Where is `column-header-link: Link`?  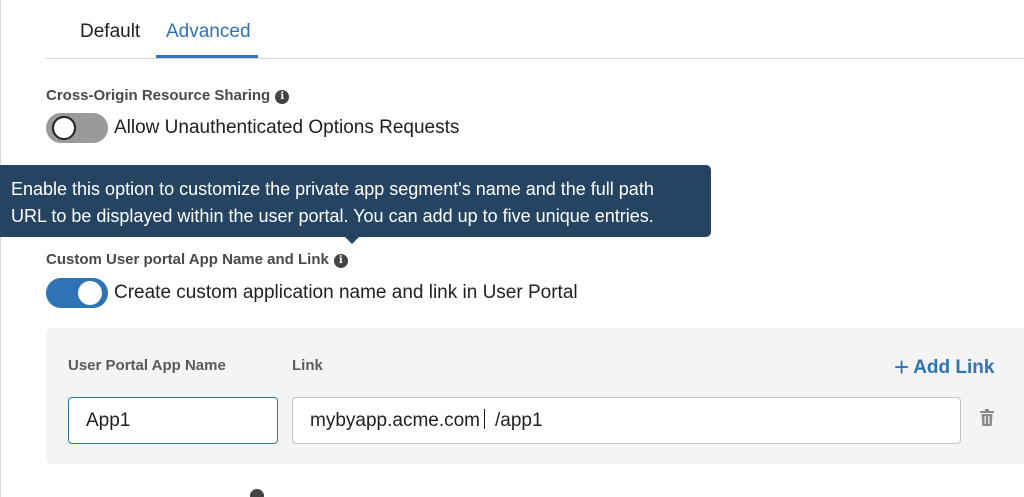
column-header-link: Link is located at coordinates (307, 365).